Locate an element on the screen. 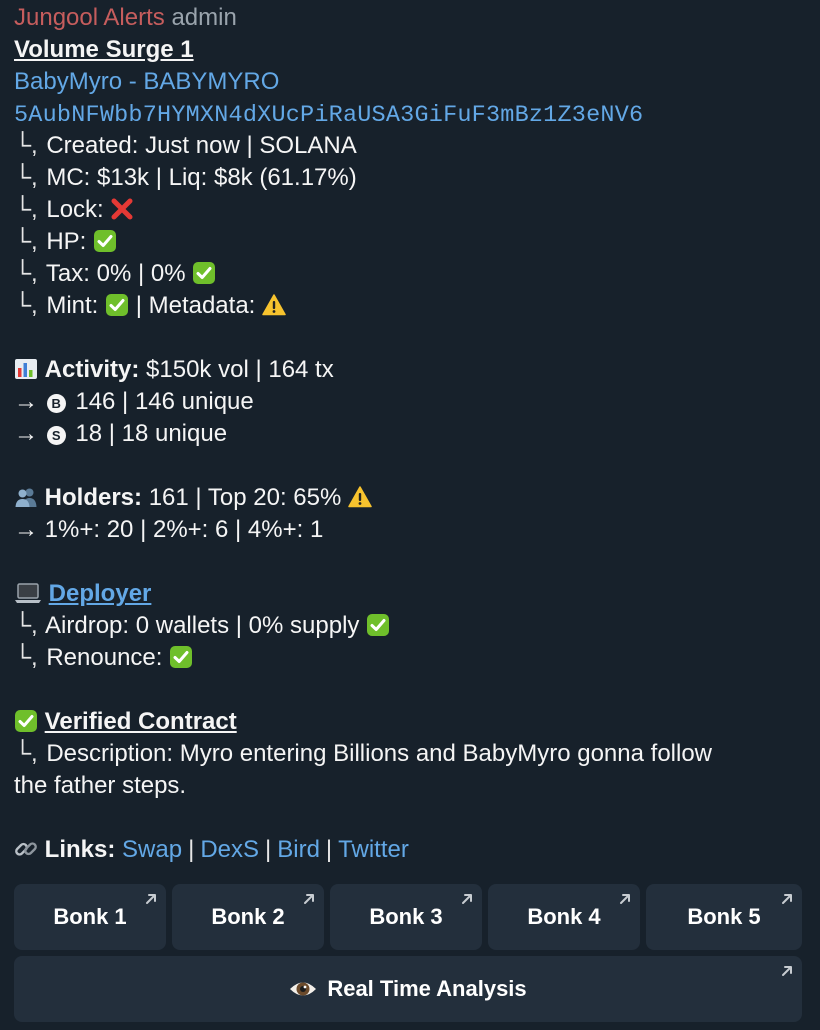 This screenshot has width=820, height=1030. button-label: Bonk 5 is located at coordinates (724, 916).